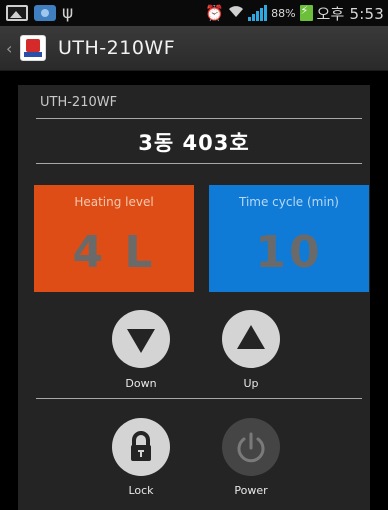 This screenshot has width=388, height=510. Describe the element at coordinates (45, 13) in the screenshot. I see `camera-icon` at that location.